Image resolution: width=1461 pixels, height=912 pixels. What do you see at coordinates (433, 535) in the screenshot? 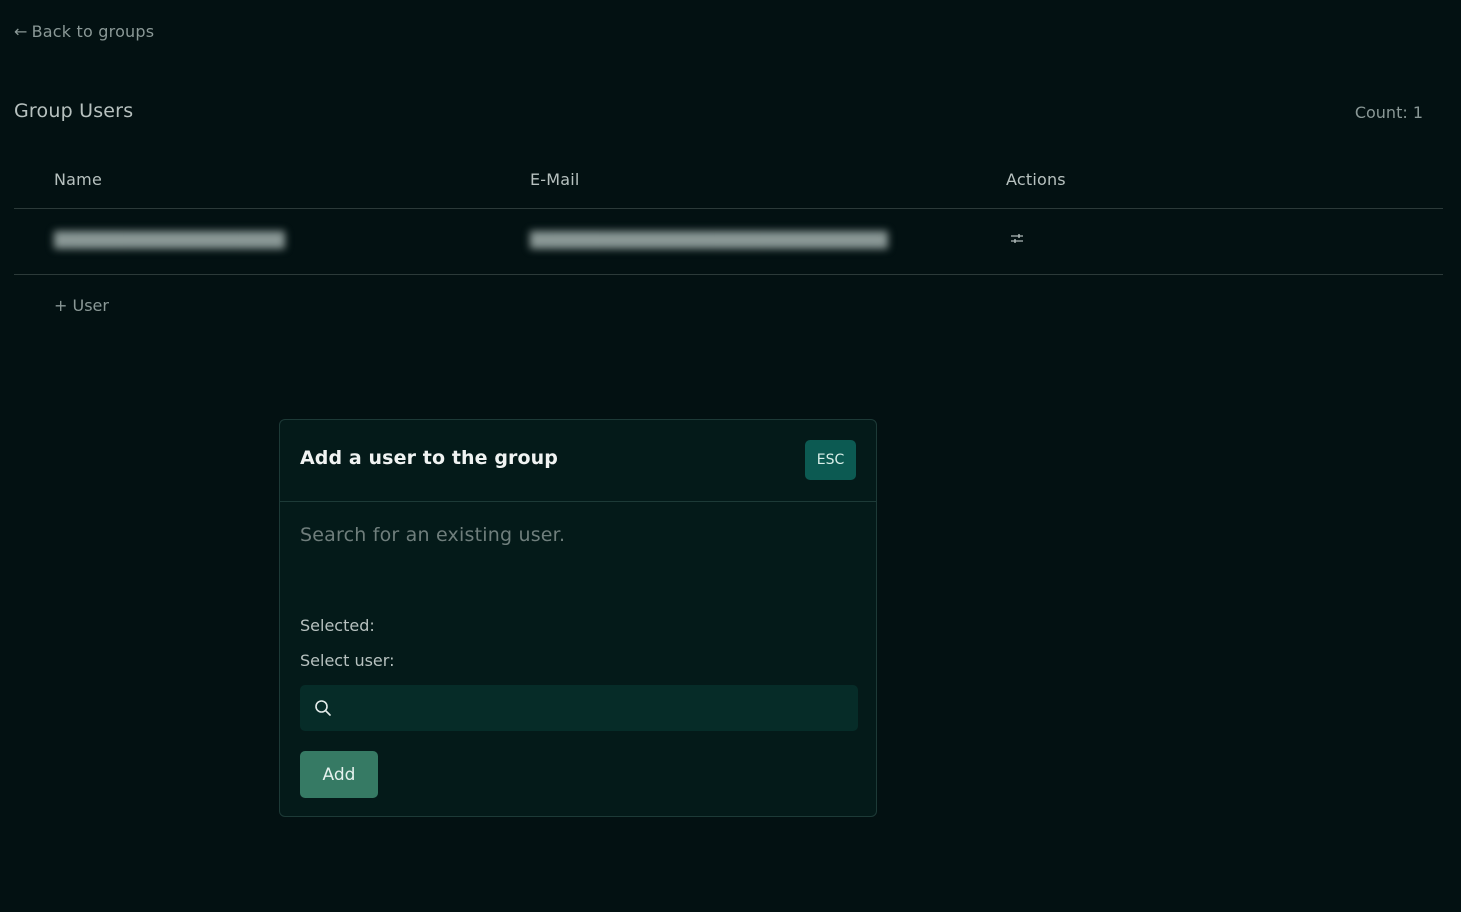
I see `modal-description: Search for an existing user.` at bounding box center [433, 535].